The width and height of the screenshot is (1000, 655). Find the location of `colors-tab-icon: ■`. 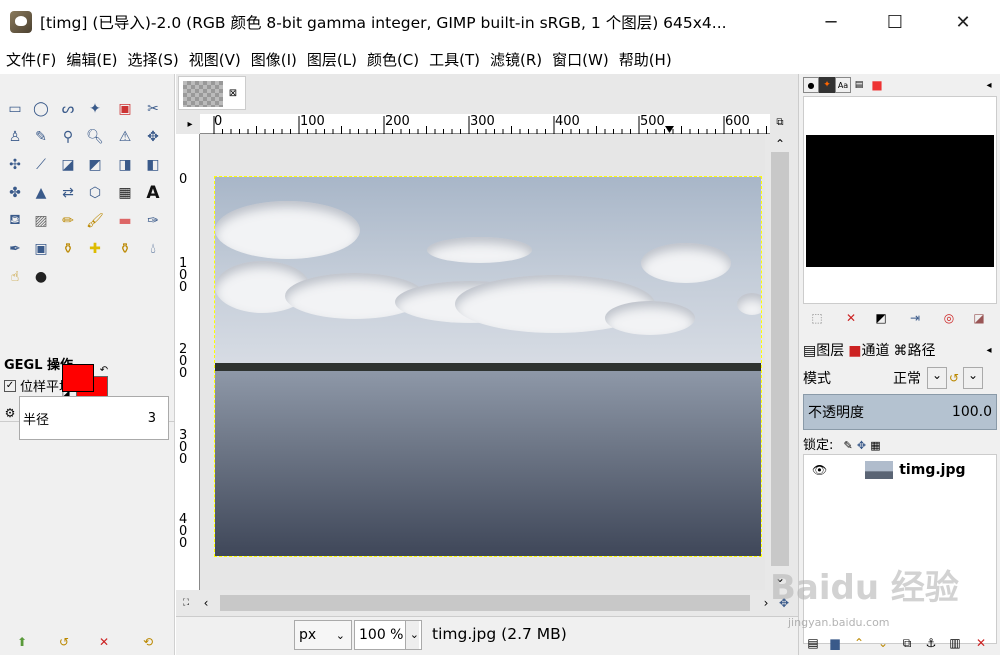

colors-tab-icon: ■ is located at coordinates (877, 85).